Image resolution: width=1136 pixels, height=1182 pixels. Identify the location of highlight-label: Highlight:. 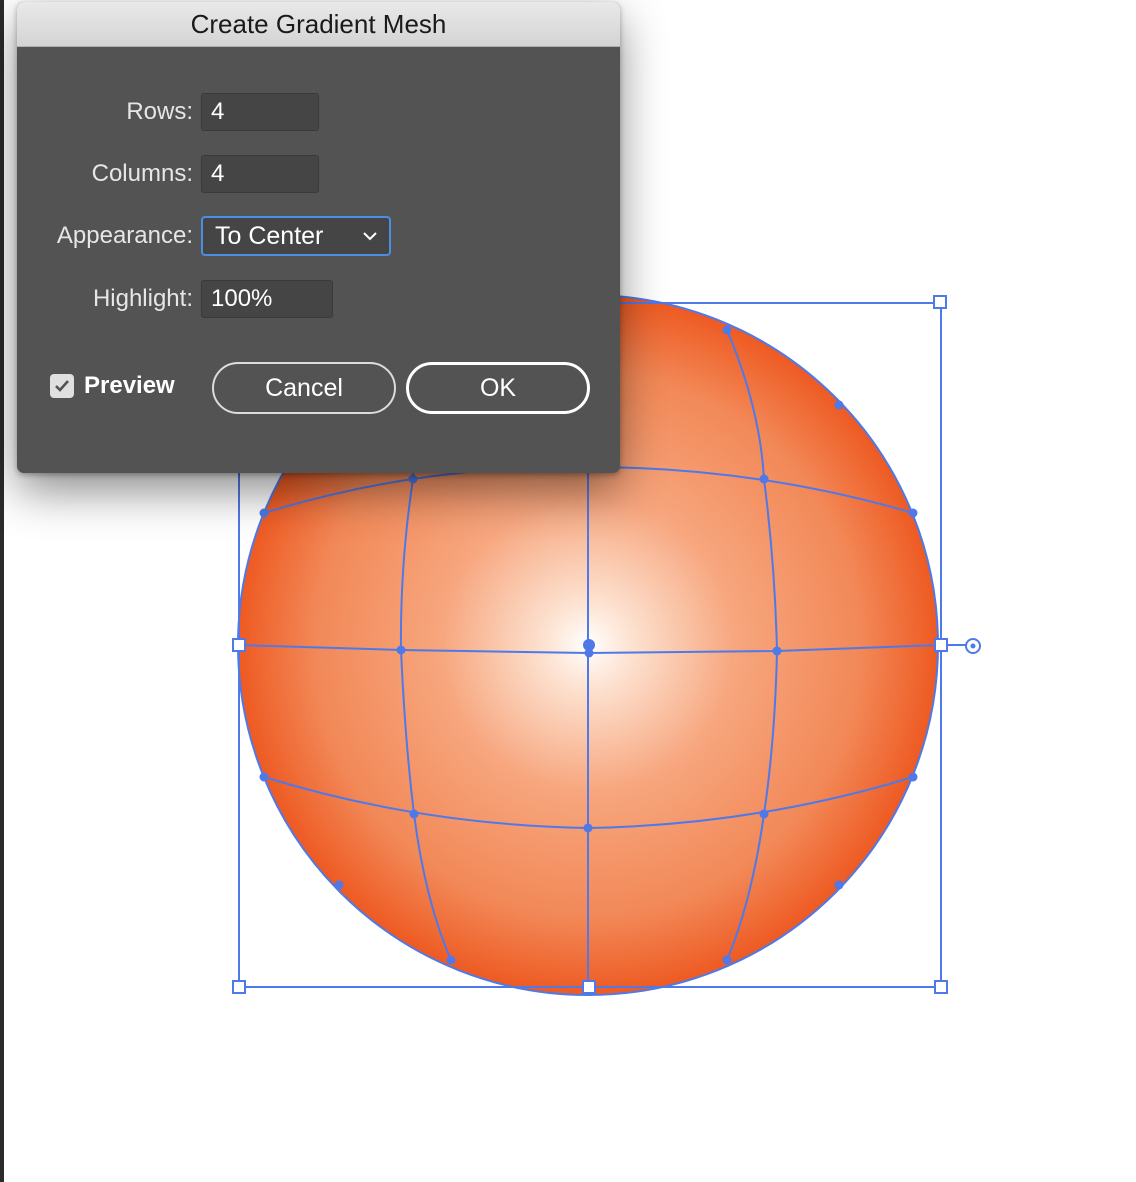
(142, 298).